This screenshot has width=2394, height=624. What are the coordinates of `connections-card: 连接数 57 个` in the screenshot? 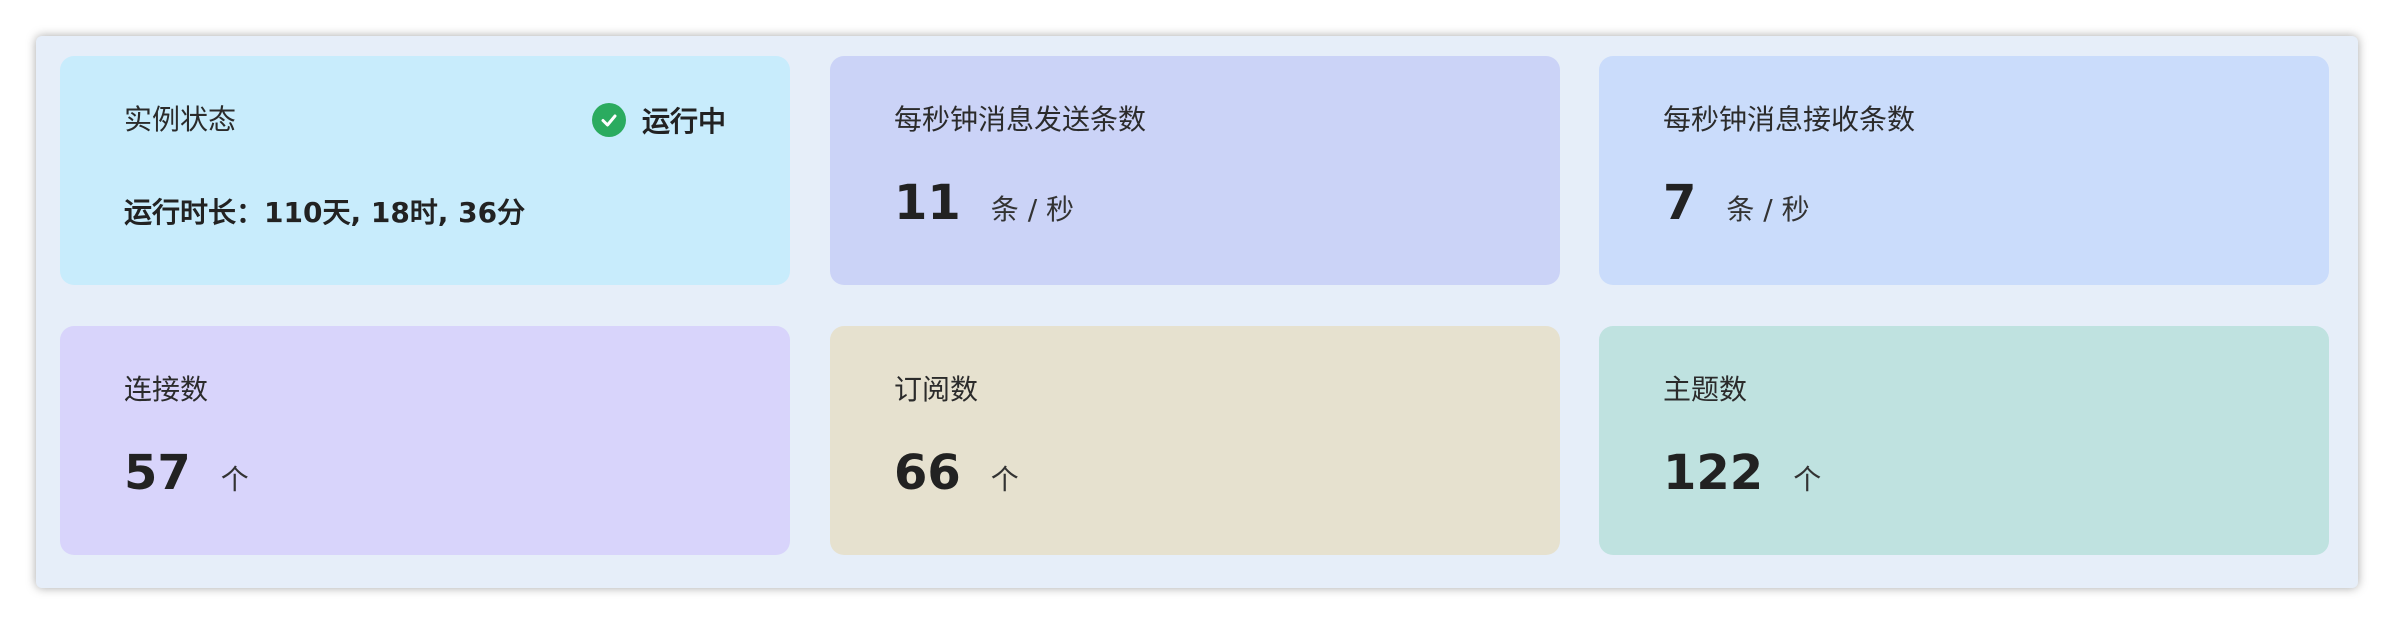 It's located at (425, 440).